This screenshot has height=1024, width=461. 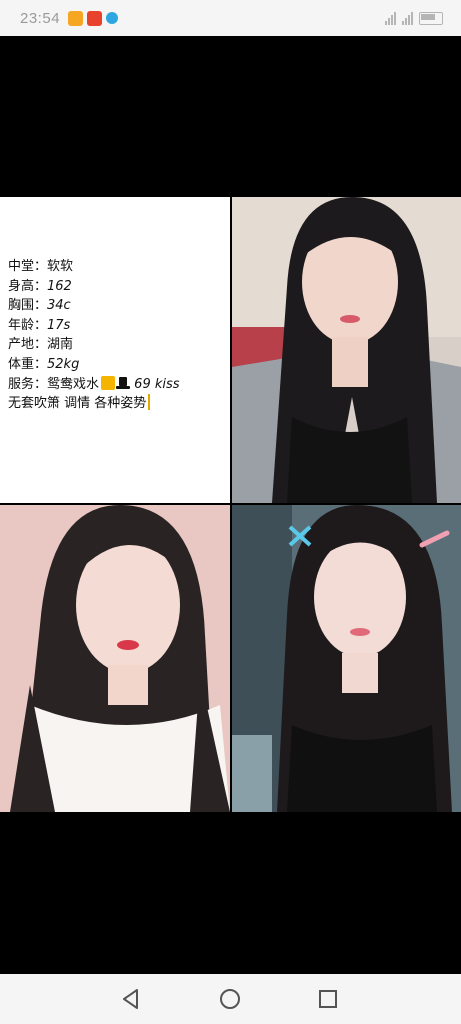 What do you see at coordinates (28, 364) in the screenshot?
I see `info-label: 体重：` at bounding box center [28, 364].